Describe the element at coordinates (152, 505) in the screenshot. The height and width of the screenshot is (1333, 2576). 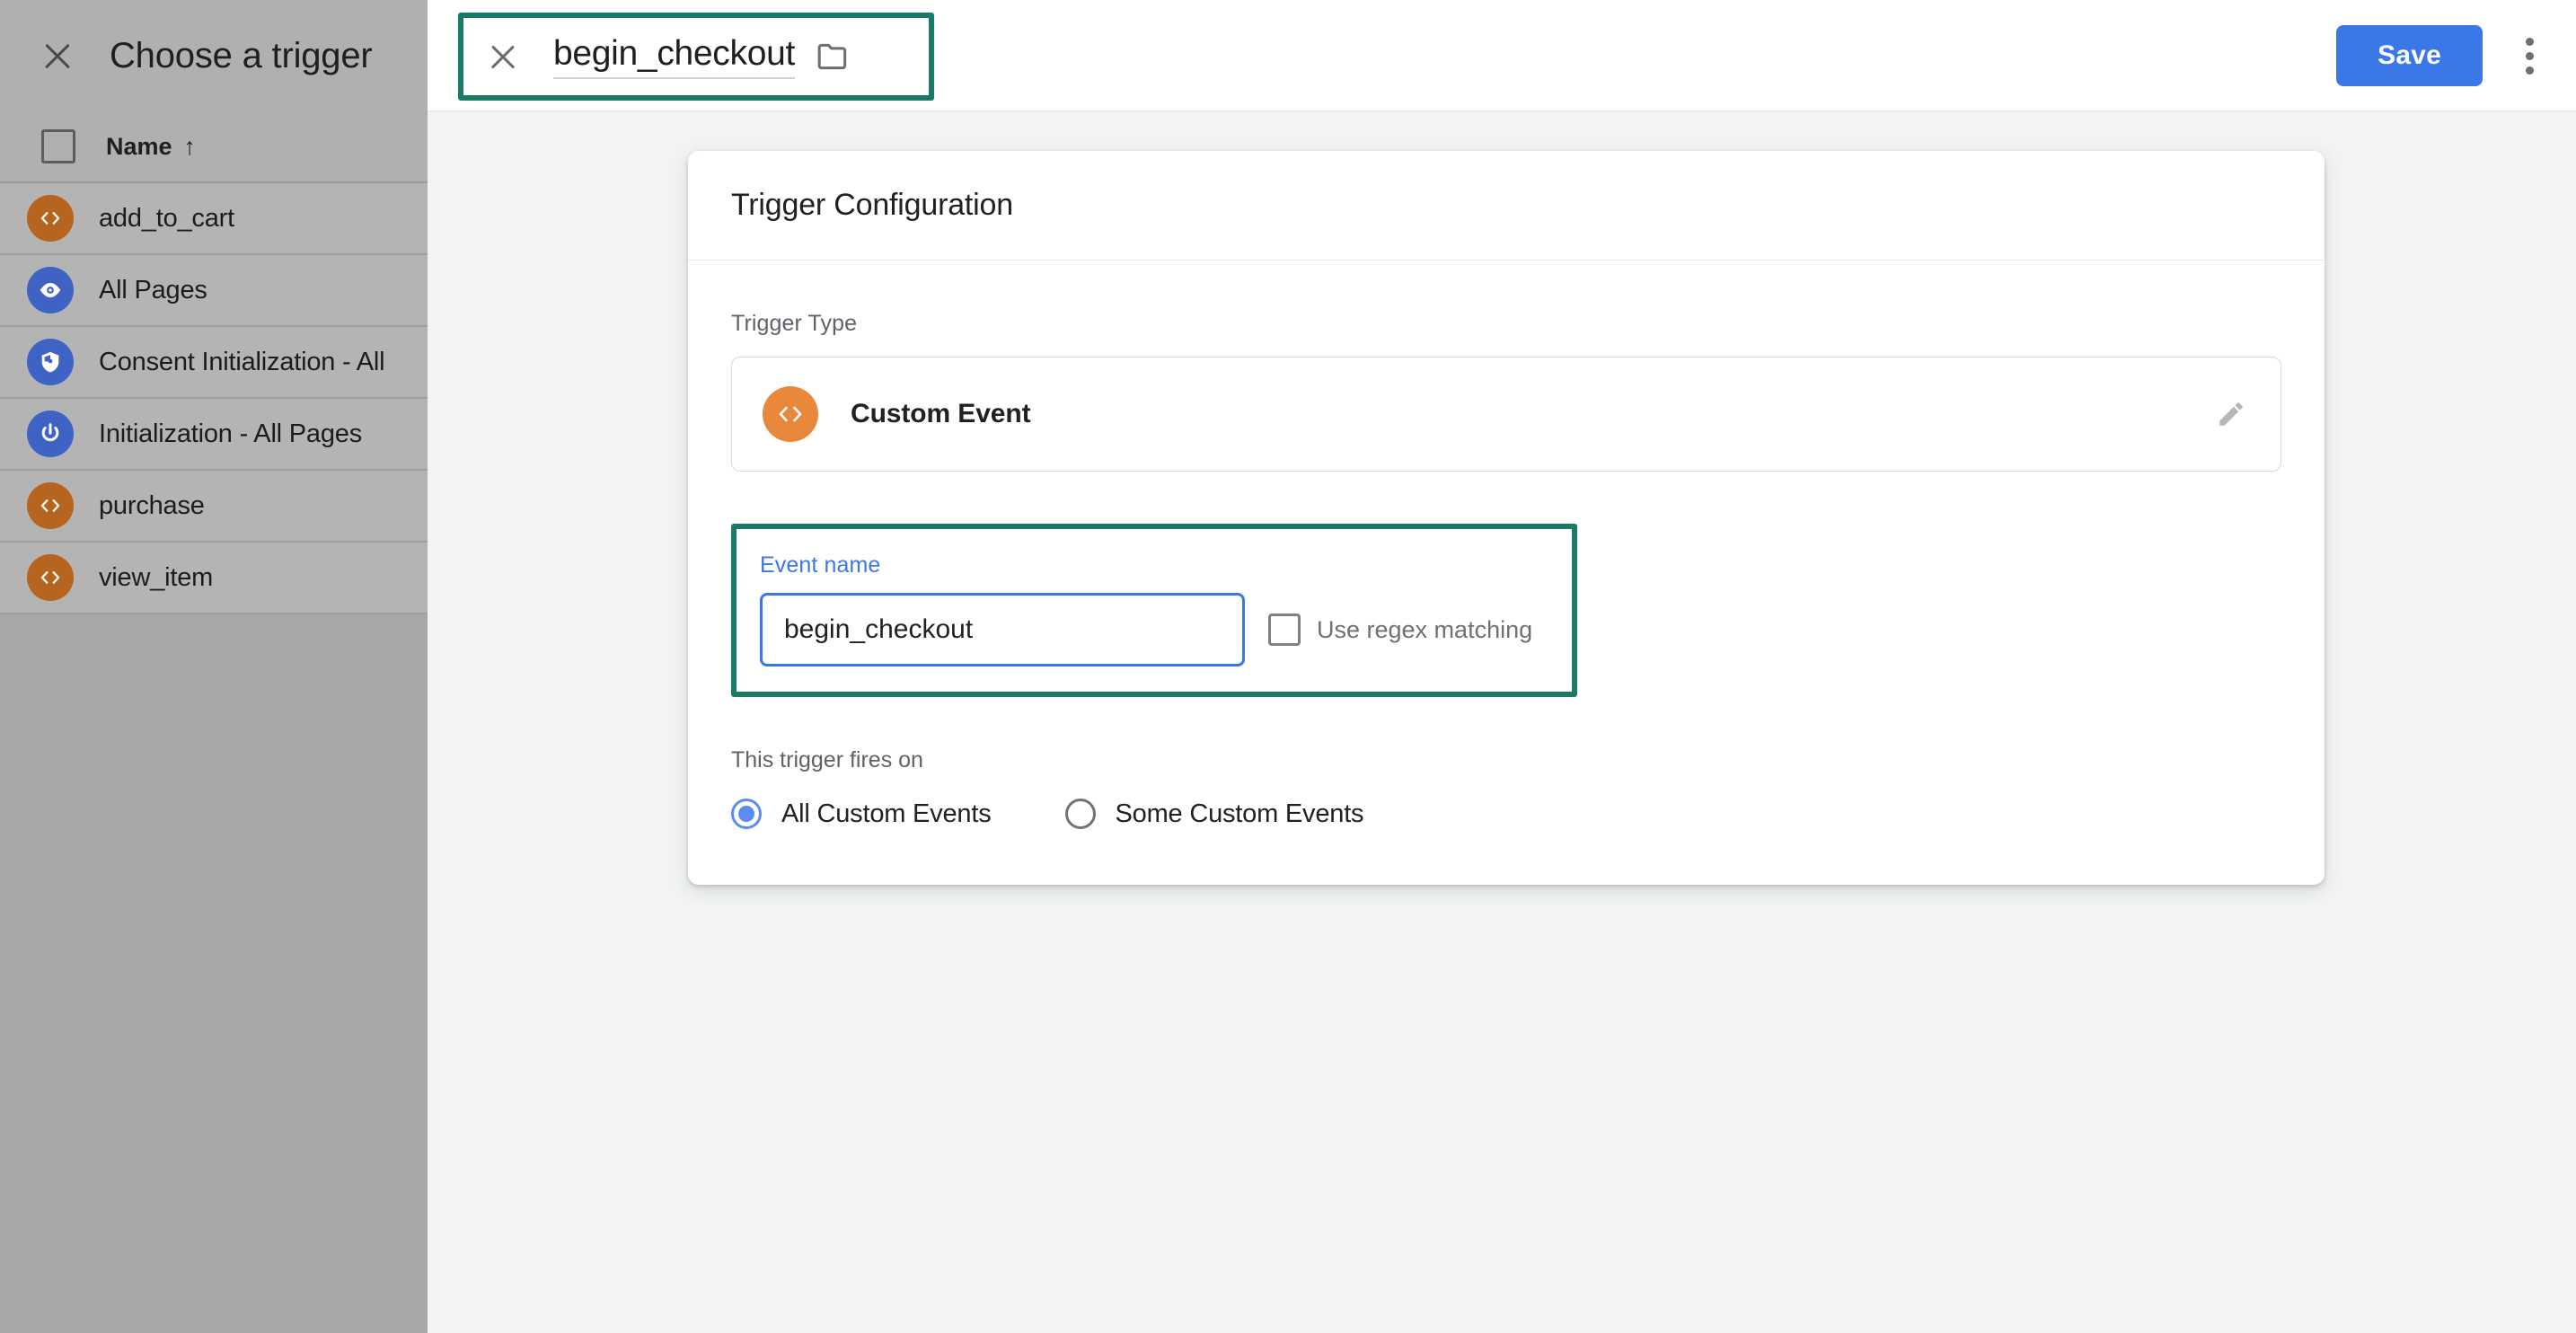
I see `trigger-list-item-label: purchase` at that location.